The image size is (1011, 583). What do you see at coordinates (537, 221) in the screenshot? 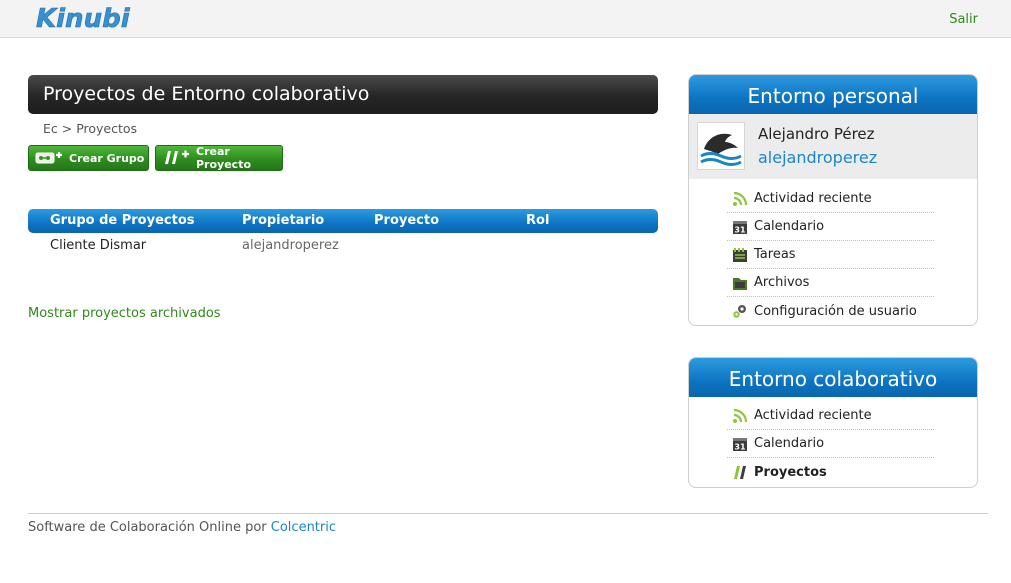
I see `column-header-role: Rol` at bounding box center [537, 221].